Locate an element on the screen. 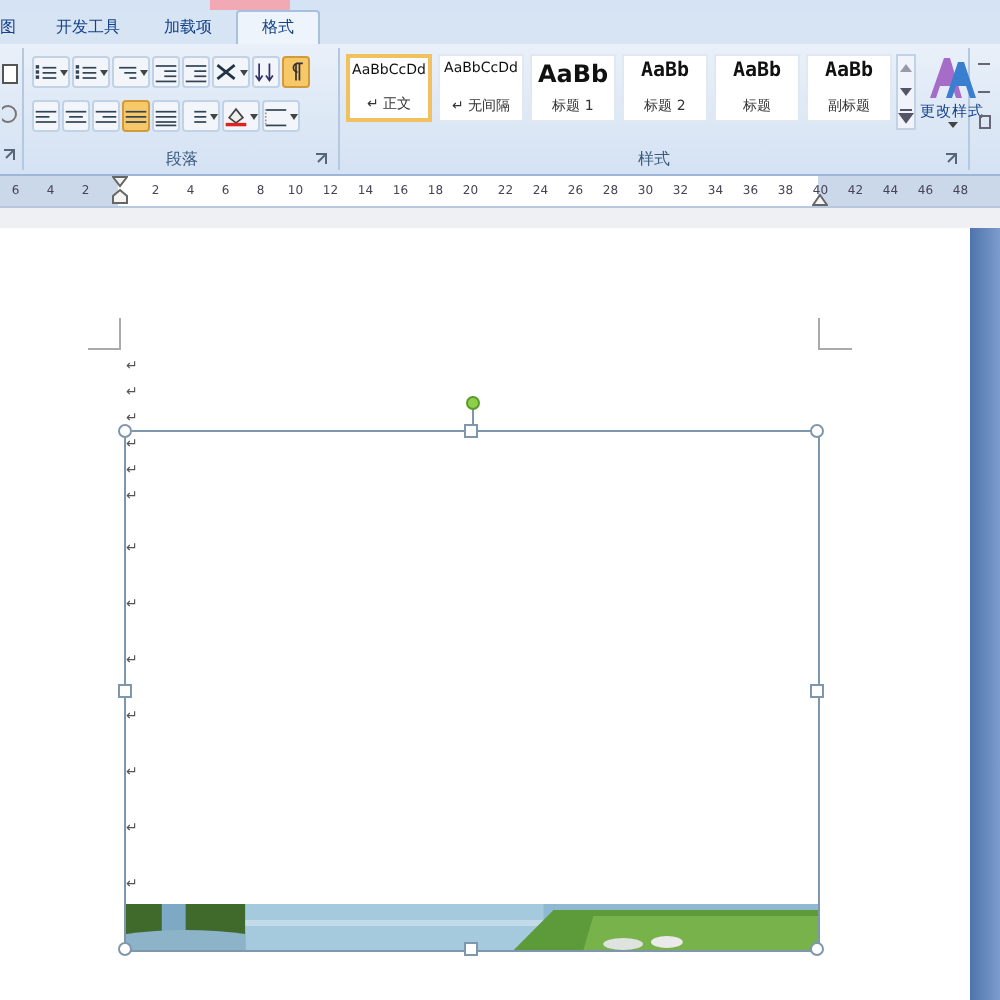 The width and height of the screenshot is (1000, 1000). increase-indent-icon is located at coordinates (196, 72).